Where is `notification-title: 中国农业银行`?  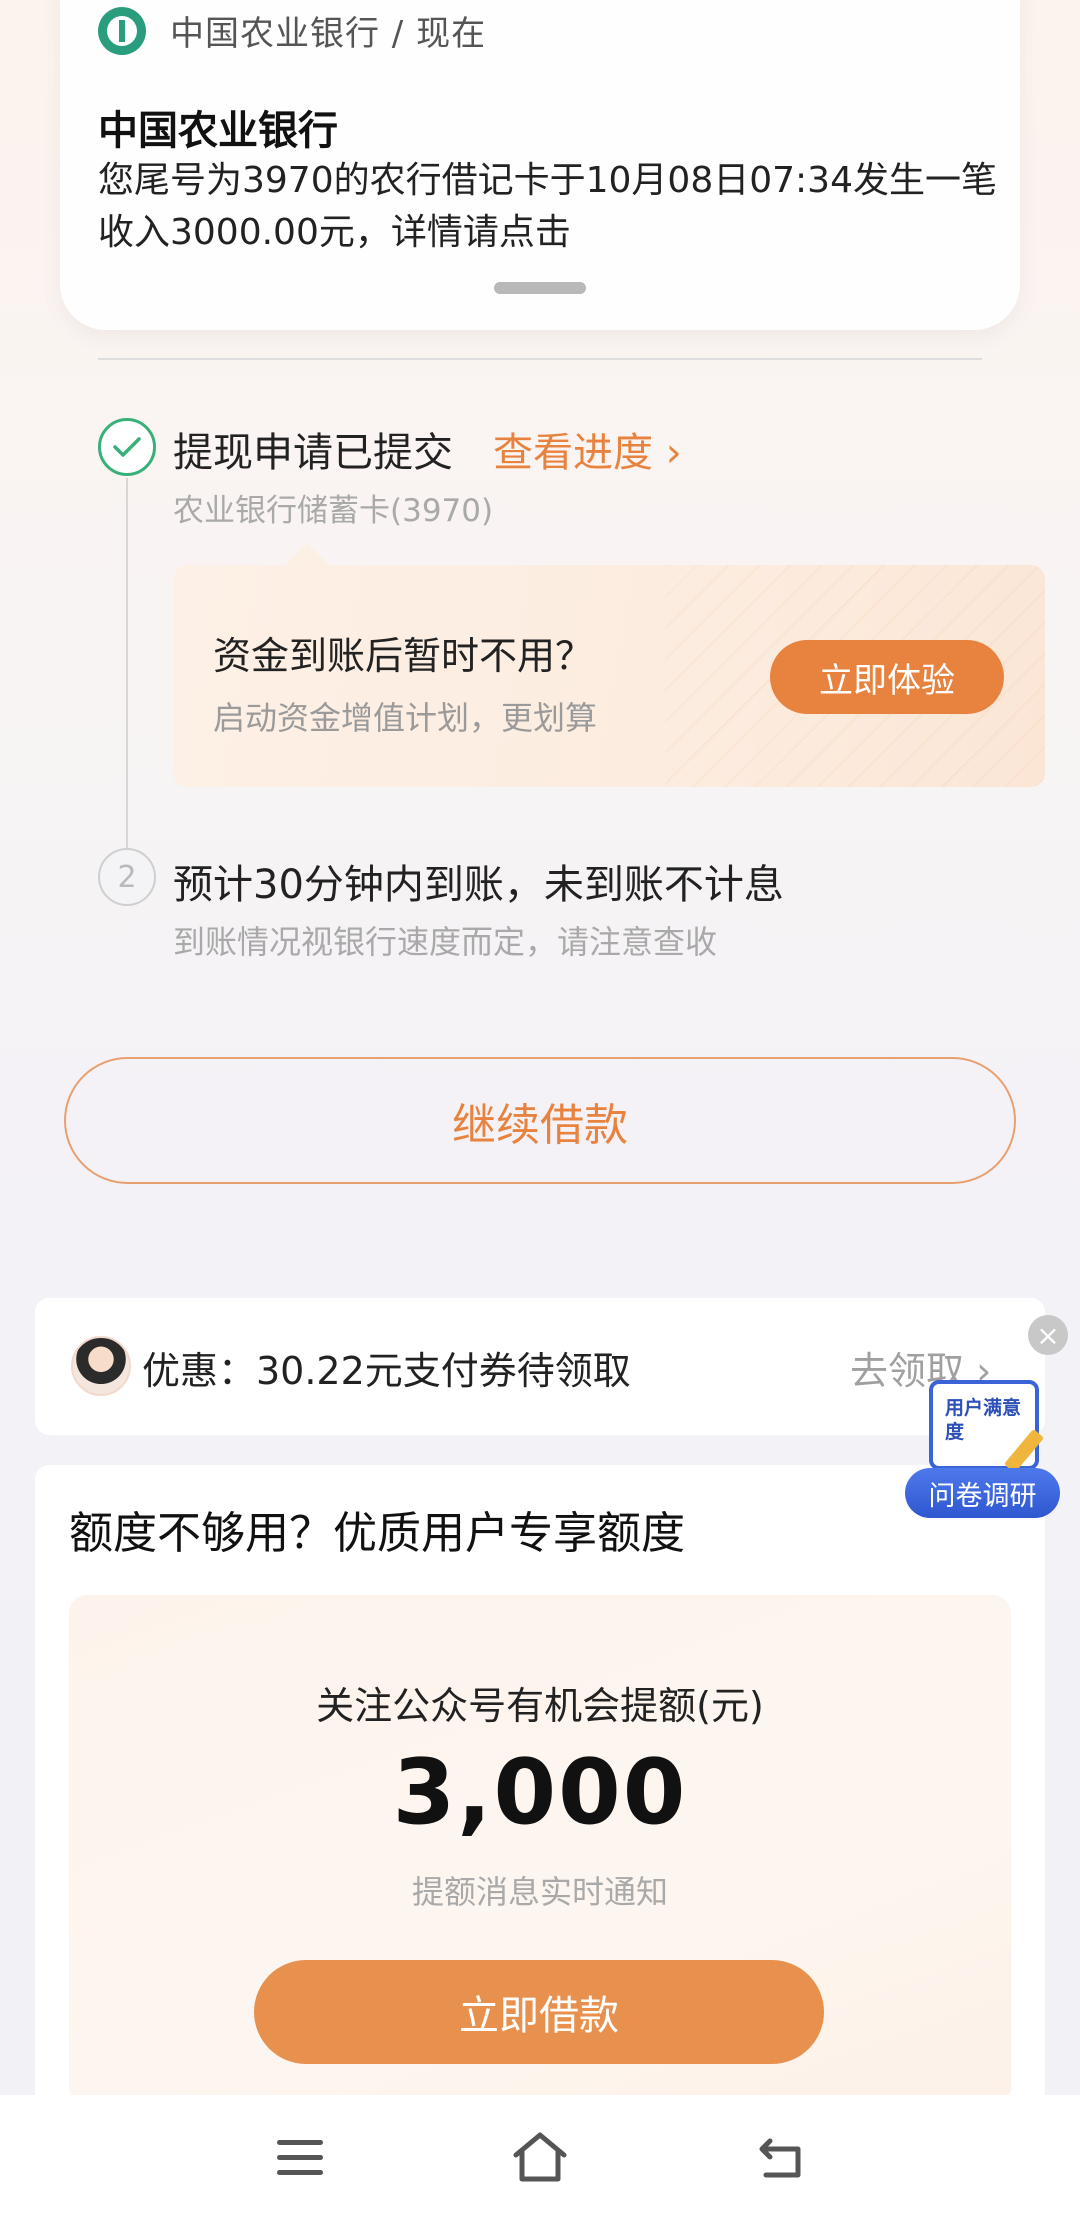 notification-title: 中国农业银行 is located at coordinates (218, 131).